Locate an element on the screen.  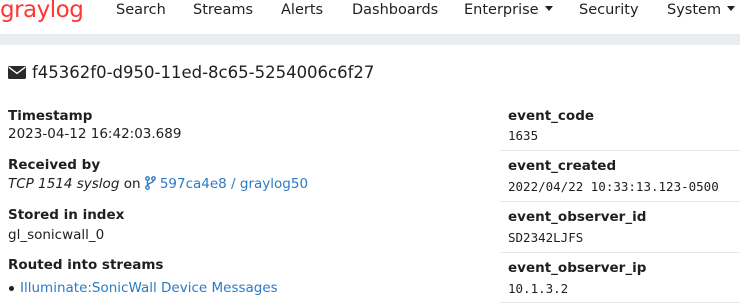
field-value: 1635 is located at coordinates (523, 135).